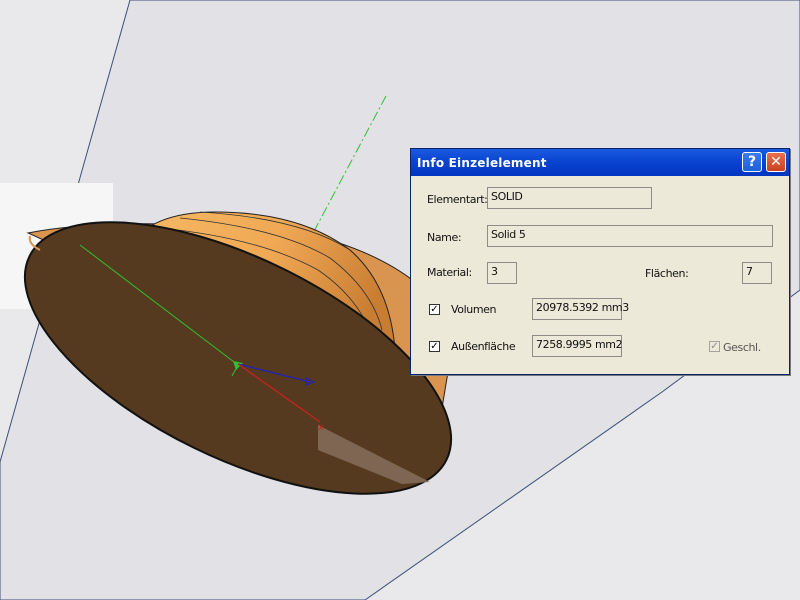 This screenshot has height=600, width=800. Describe the element at coordinates (482, 162) in the screenshot. I see `dialog-title: Info Einzelelement` at that location.